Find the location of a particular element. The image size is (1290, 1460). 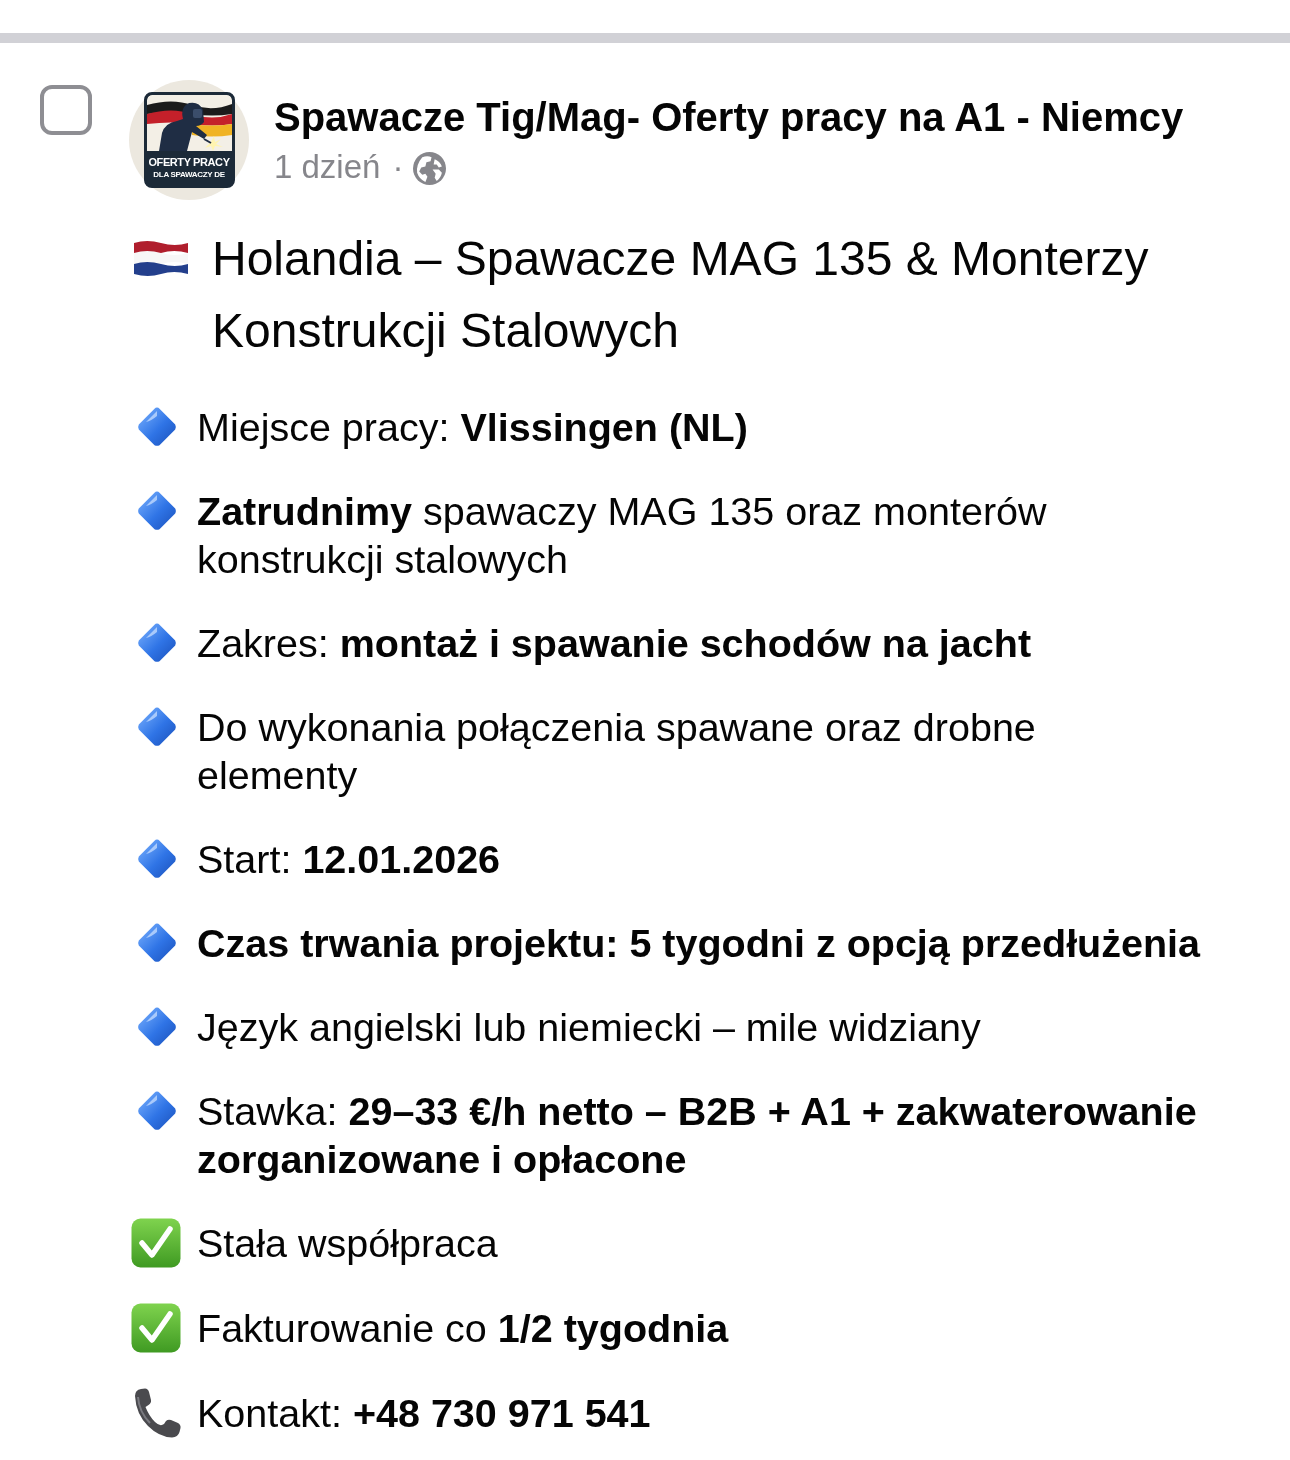

post-paragraph: Język angielski lub niemiecki – mile widziany is located at coordinates (589, 1027).